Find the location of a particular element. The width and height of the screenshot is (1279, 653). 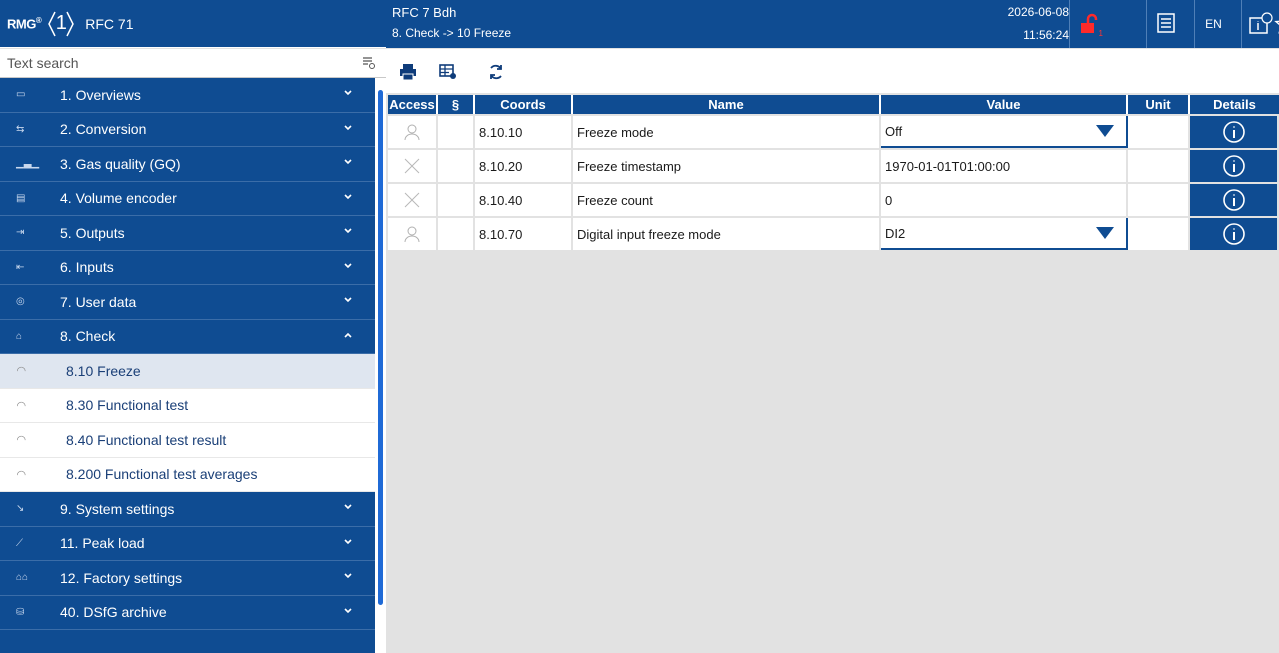

table-row: 8.10.10 Freeze mode Off is located at coordinates (833, 132).